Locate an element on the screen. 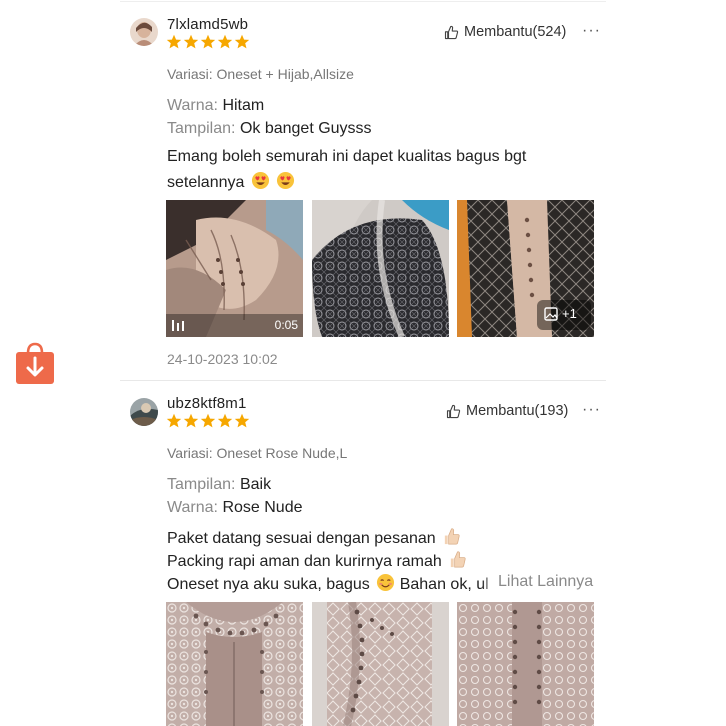  review-text: Oneset nya aku suka, bagus is located at coordinates (268, 584).